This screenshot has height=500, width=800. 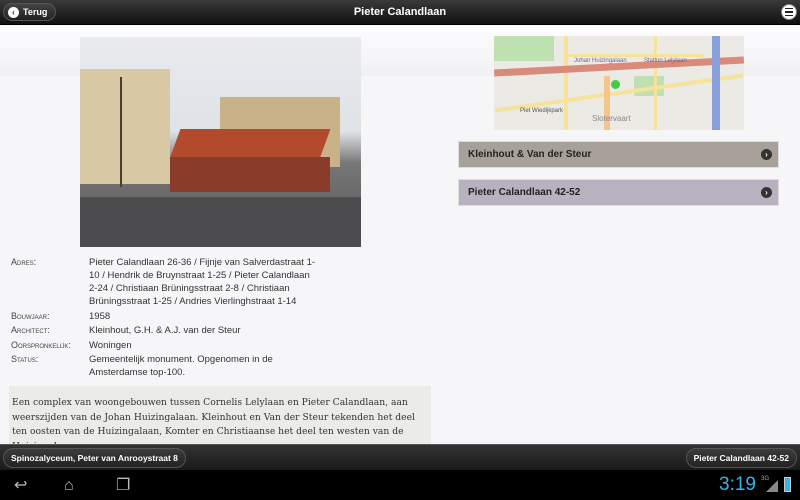 I want to click on system-nav-bar: ↩ ⌂ ❐ 3:19 3G, so click(x=400, y=485).